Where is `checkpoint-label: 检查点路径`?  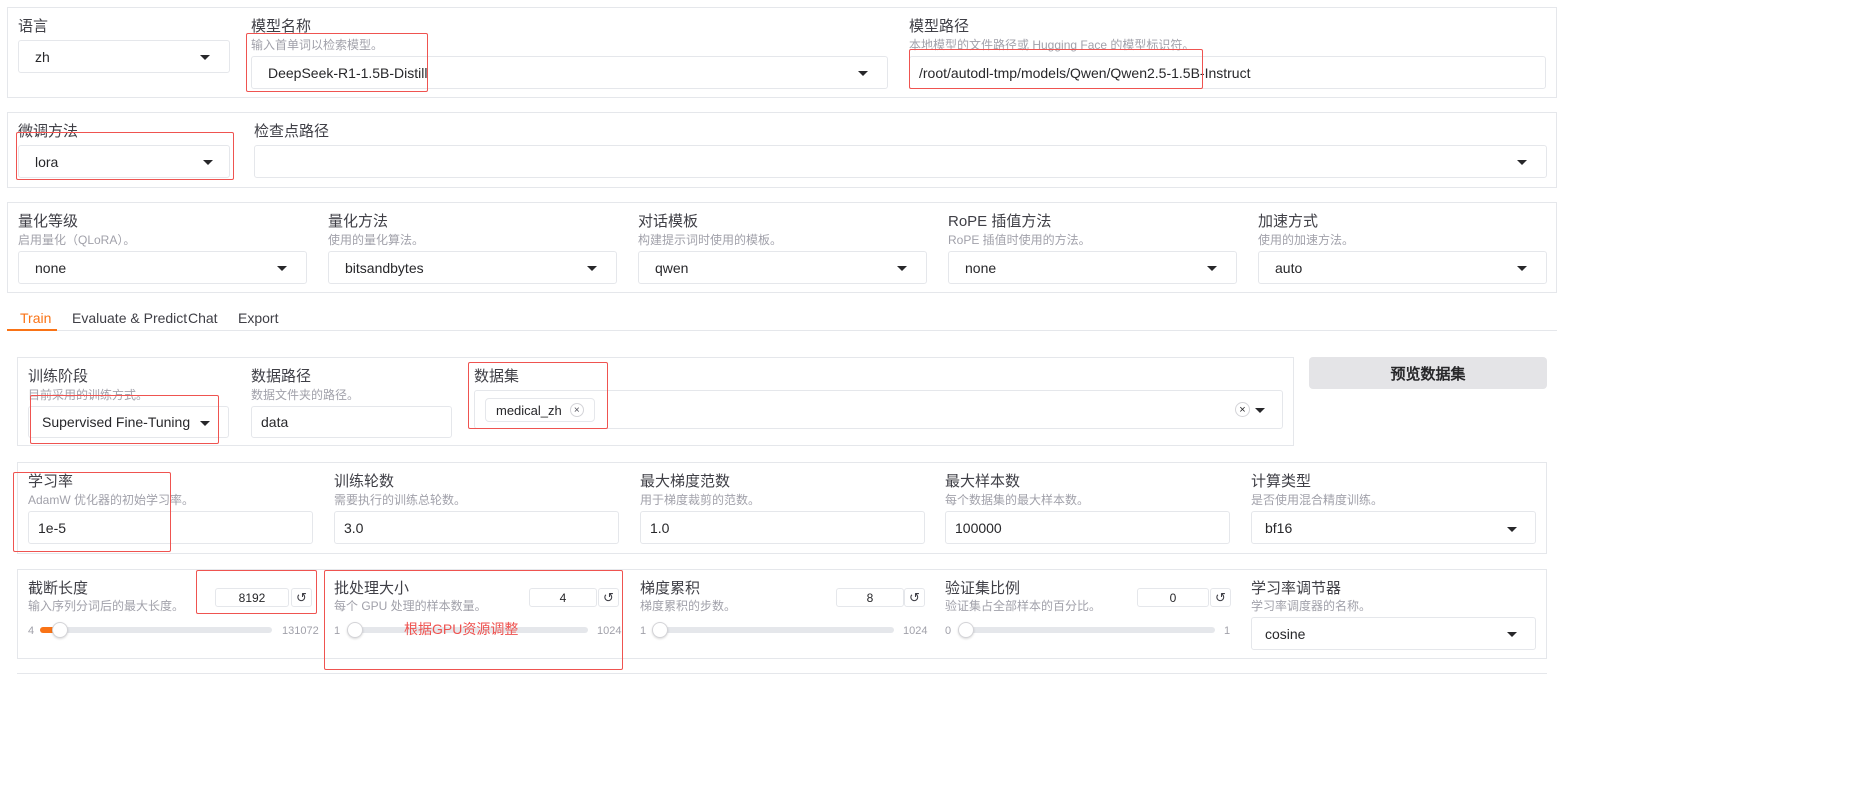 checkpoint-label: 检查点路径 is located at coordinates (292, 131).